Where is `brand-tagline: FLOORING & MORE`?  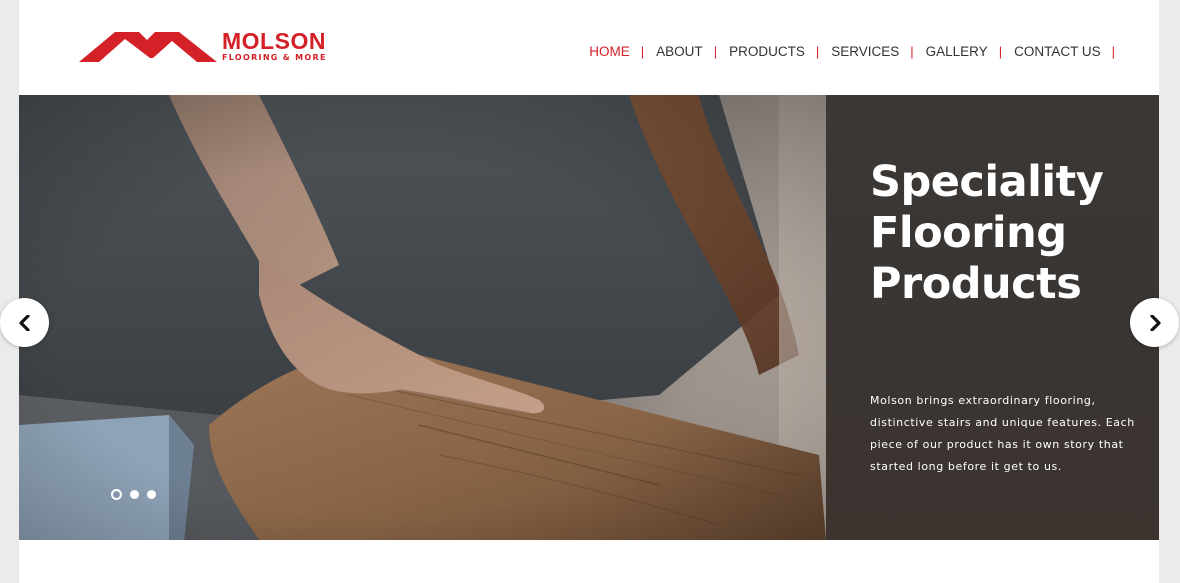
brand-tagline: FLOORING & MORE is located at coordinates (274, 57).